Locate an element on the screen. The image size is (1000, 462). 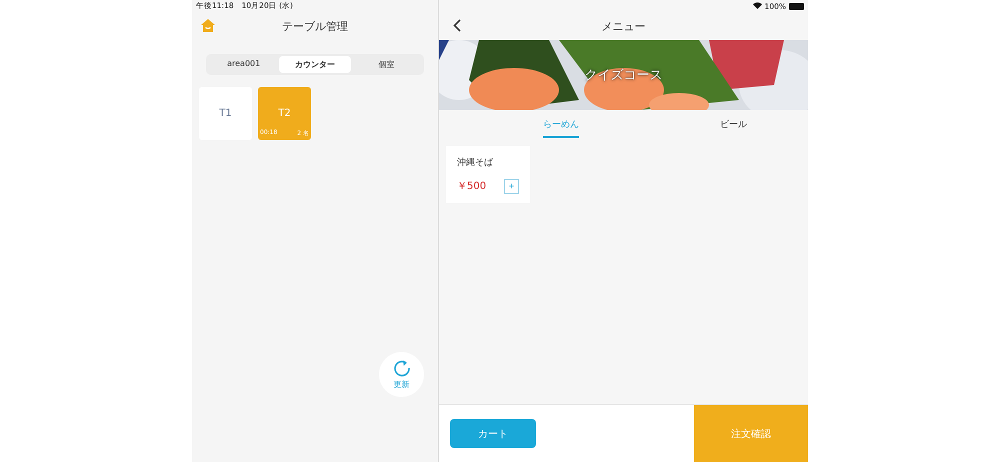
item-price: ￥500 is located at coordinates (471, 186).